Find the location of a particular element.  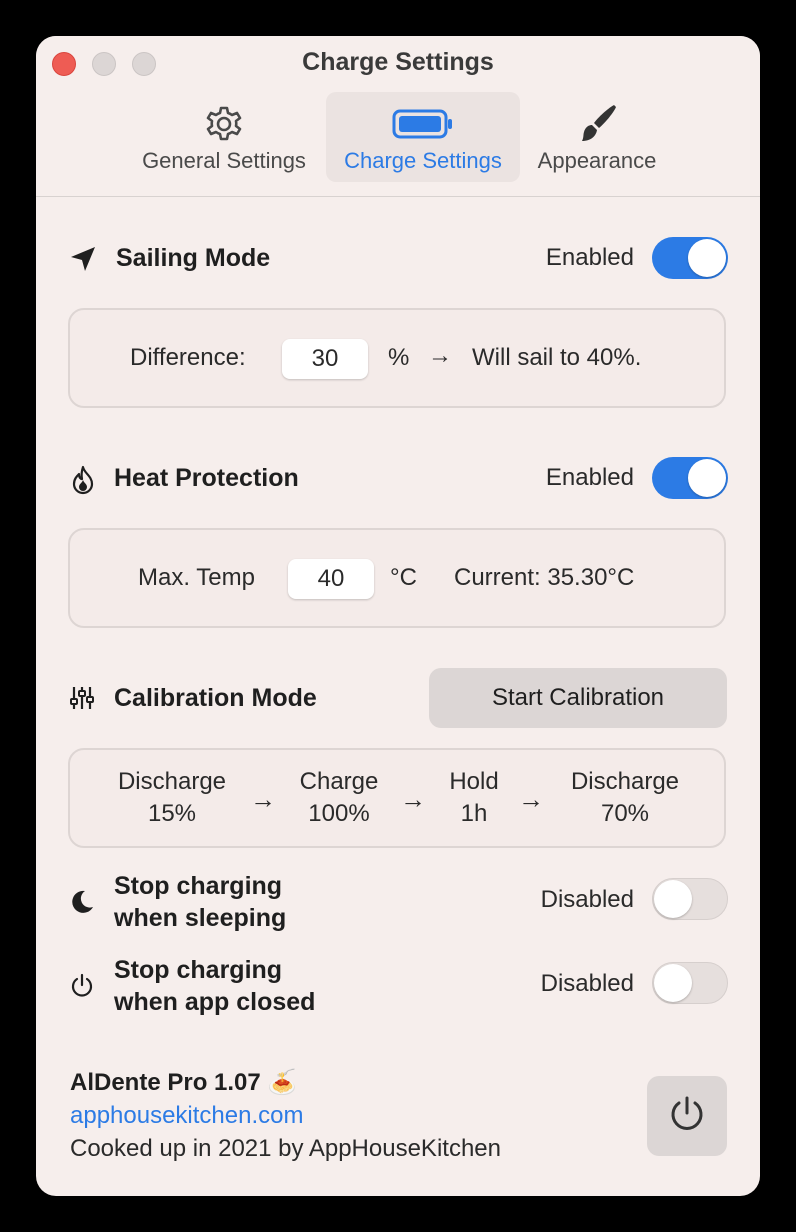

difference-unit: % is located at coordinates (399, 357).